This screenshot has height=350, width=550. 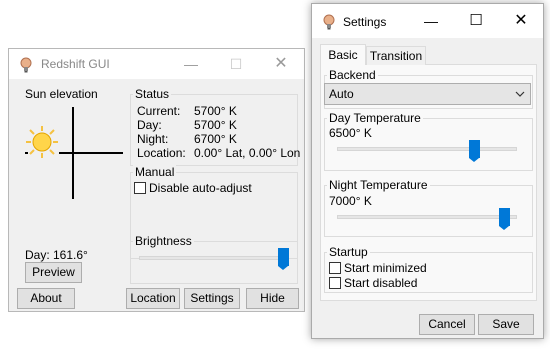 I want to click on sun-icon, so click(x=42, y=142).